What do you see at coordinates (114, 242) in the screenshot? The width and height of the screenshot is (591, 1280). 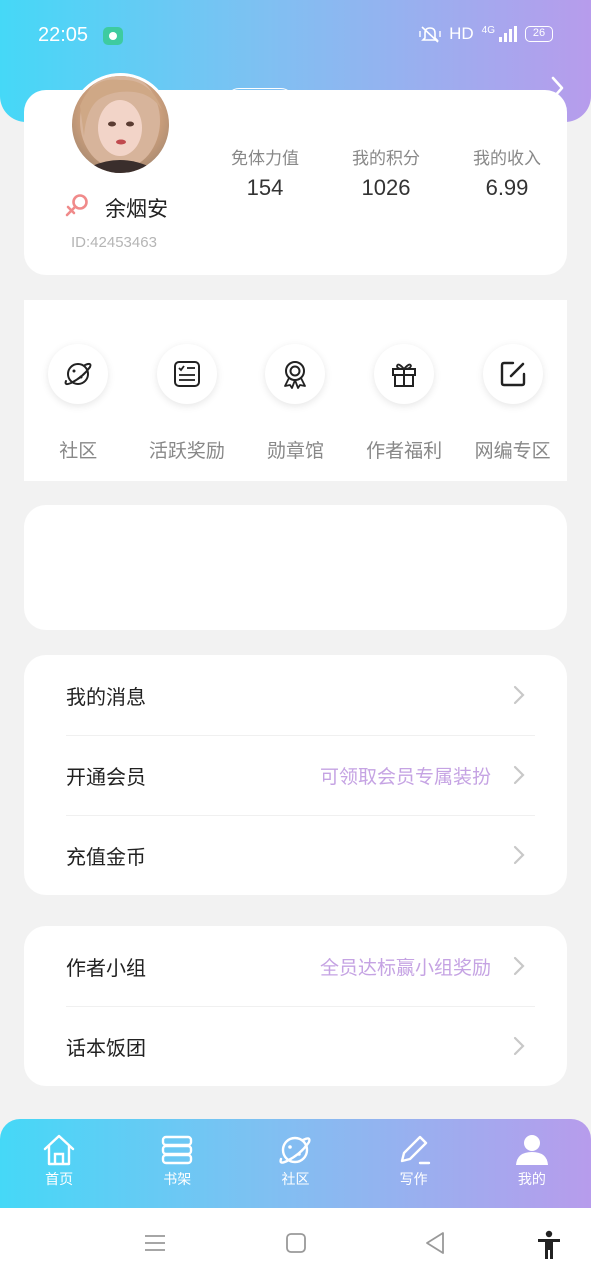 I see `user-id: ID:42453463` at bounding box center [114, 242].